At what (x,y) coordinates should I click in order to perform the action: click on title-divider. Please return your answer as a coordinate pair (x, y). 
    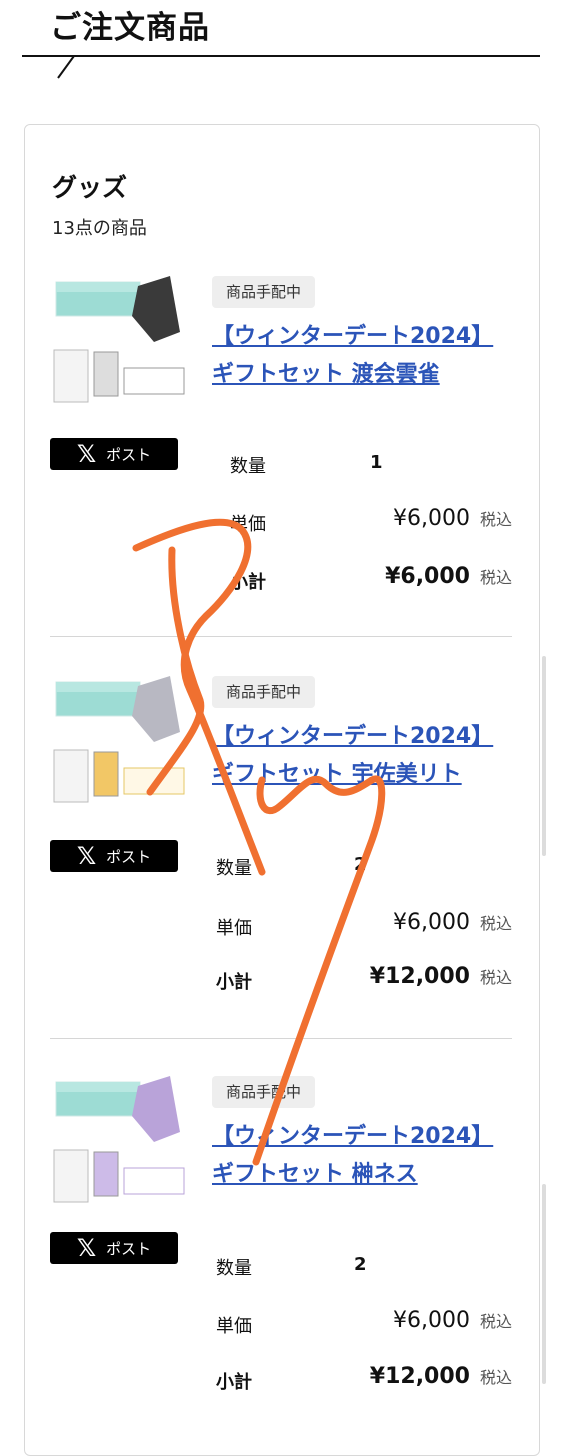
    Looking at the image, I should click on (281, 67).